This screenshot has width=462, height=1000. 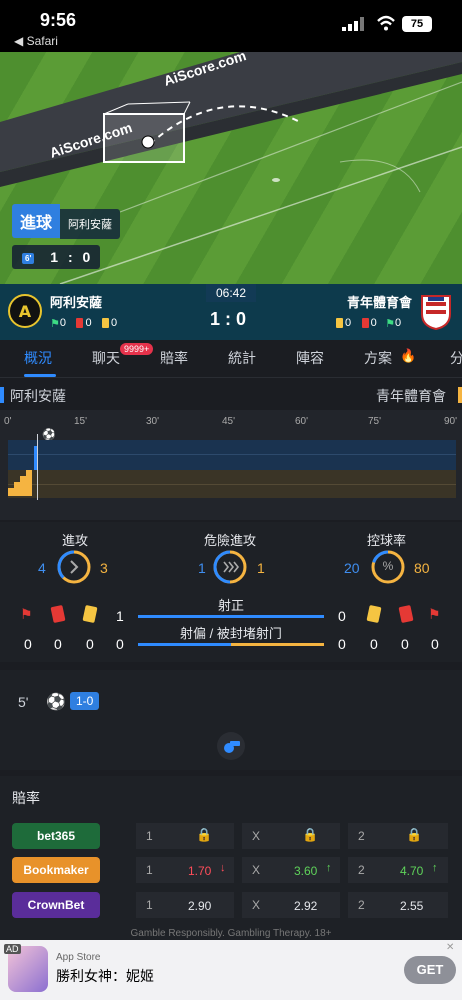 What do you see at coordinates (120, 616) in the screenshot?
I see `shots-on-home: 1` at bounding box center [120, 616].